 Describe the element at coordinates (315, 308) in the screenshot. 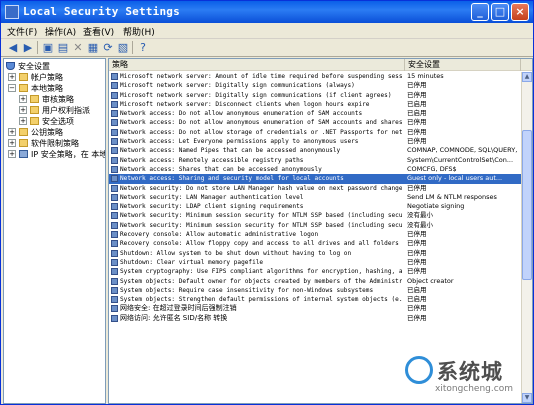

I see `table-row: 网络安全: 在超过登录时间后强制注销 已停用` at that location.